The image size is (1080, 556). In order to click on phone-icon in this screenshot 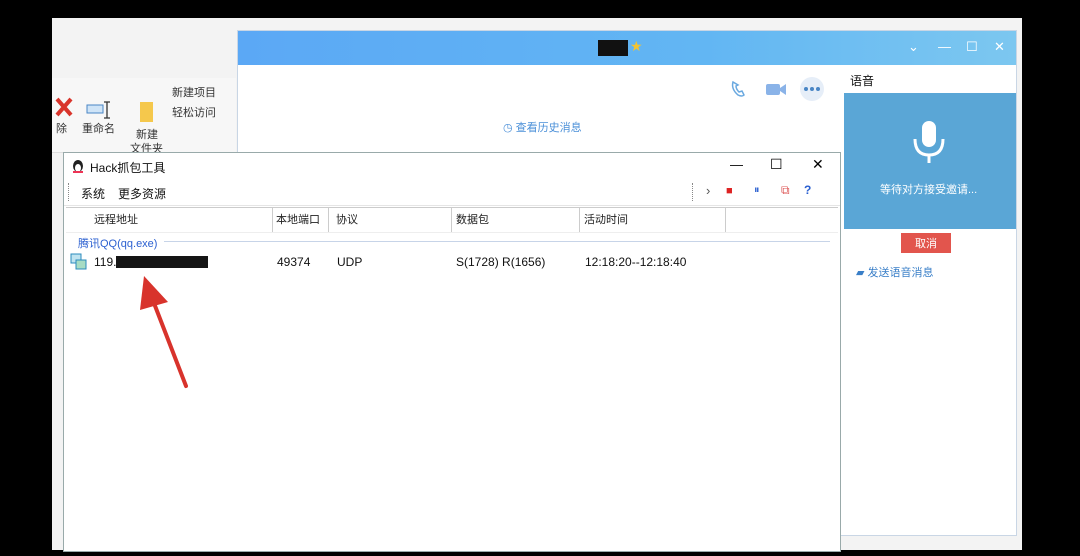, I will do `click(739, 89)`.